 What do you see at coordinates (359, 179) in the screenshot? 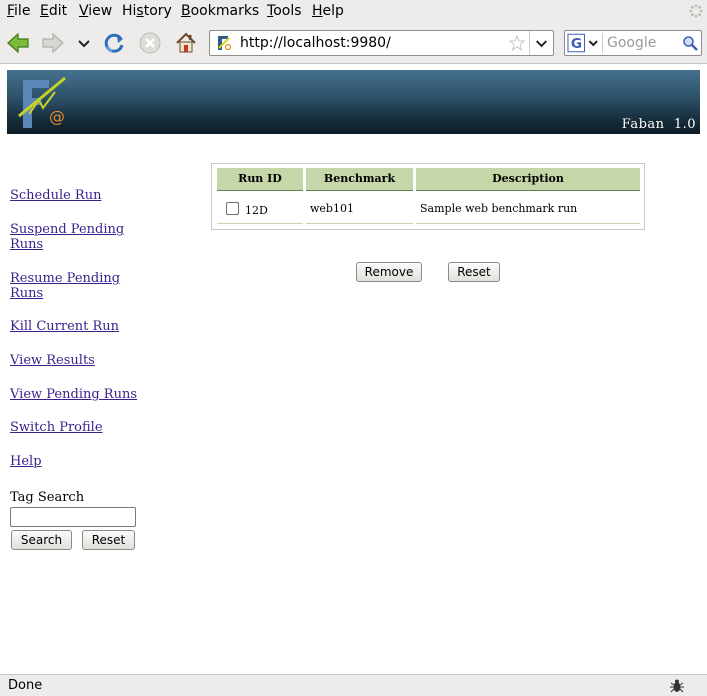
I see `column-header-benchmark: Benchmark` at bounding box center [359, 179].